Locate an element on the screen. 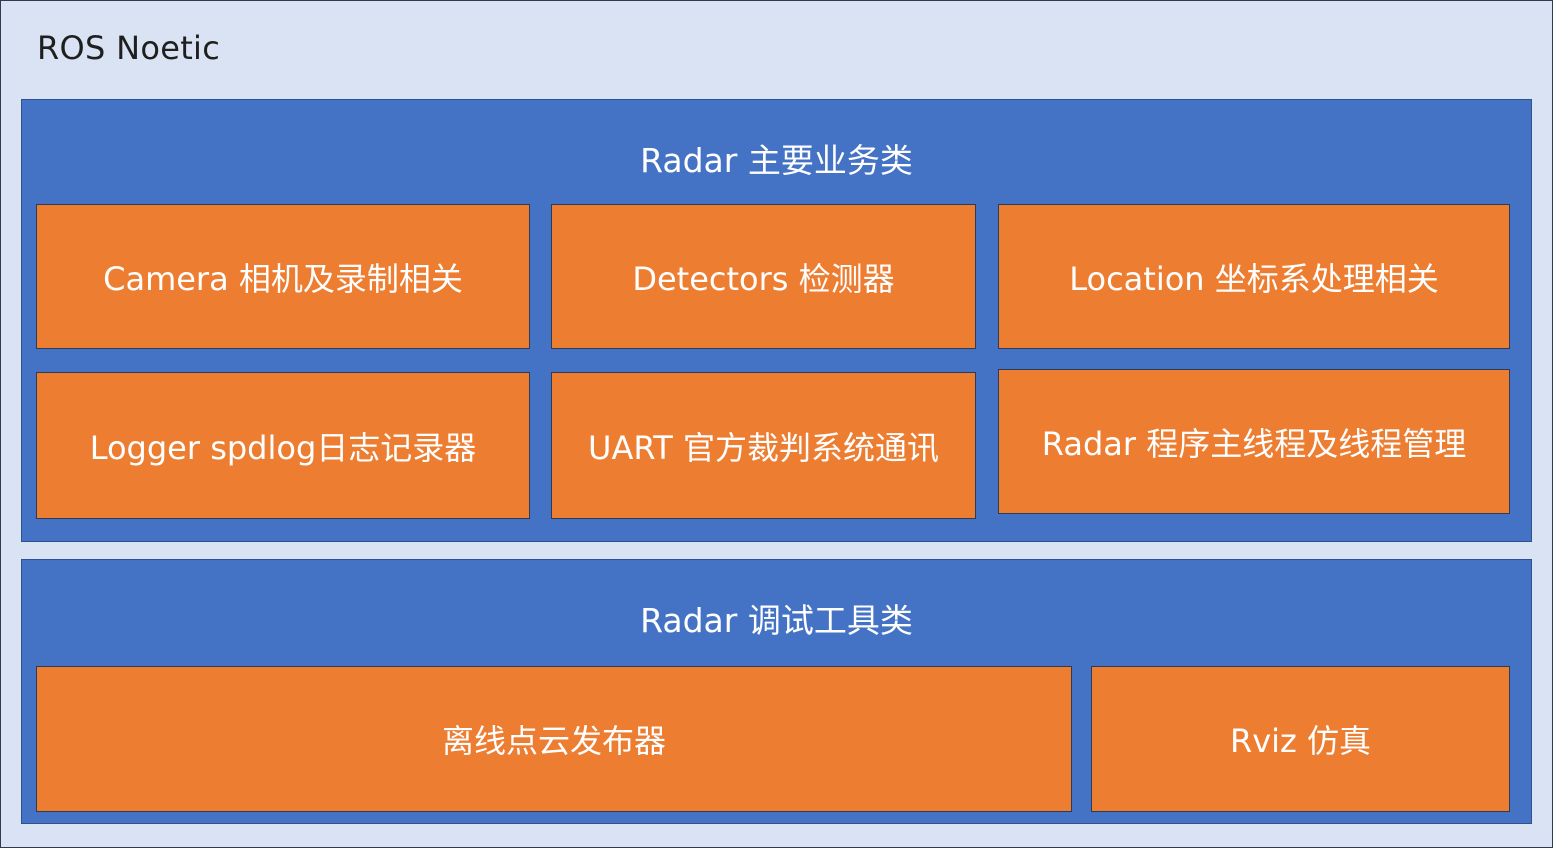  thread-manager-module: Radar 程序主线程及线程管理 is located at coordinates (1254, 441).